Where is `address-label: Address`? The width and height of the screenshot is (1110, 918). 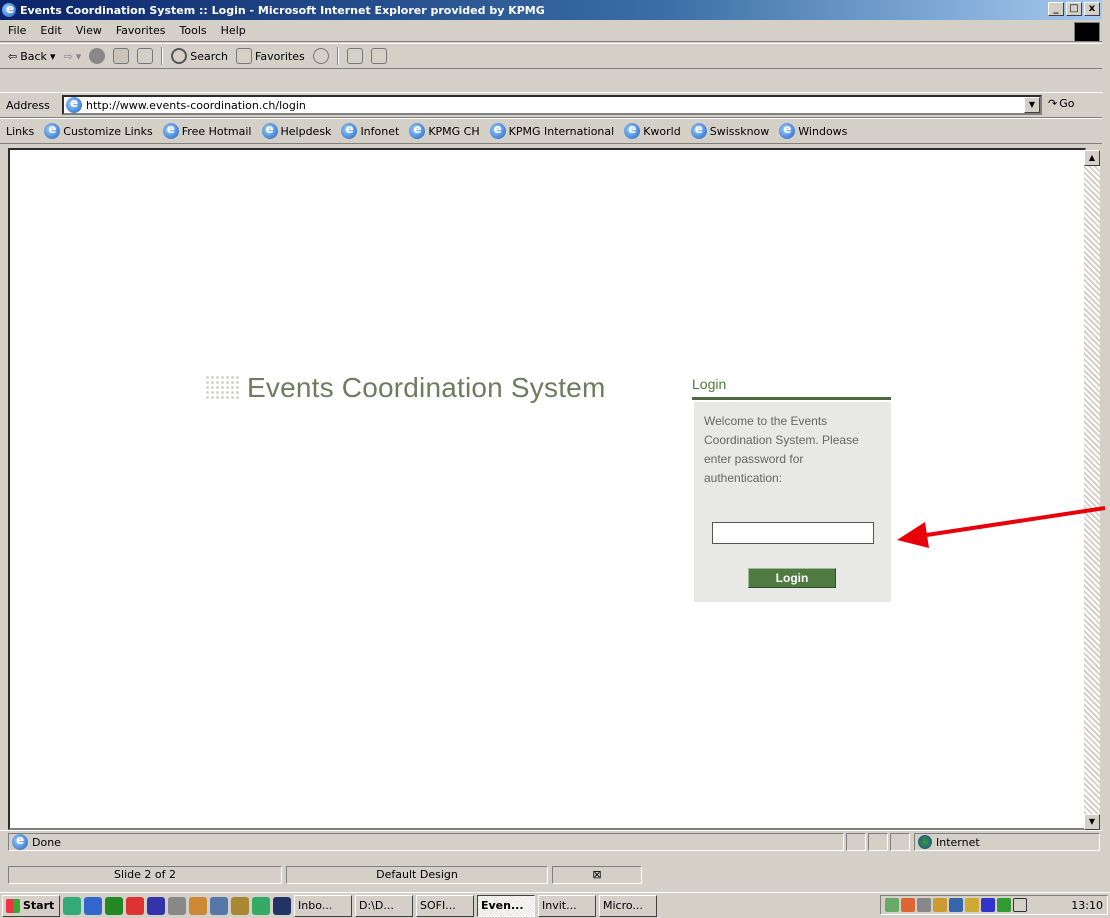 address-label: Address is located at coordinates (28, 105).